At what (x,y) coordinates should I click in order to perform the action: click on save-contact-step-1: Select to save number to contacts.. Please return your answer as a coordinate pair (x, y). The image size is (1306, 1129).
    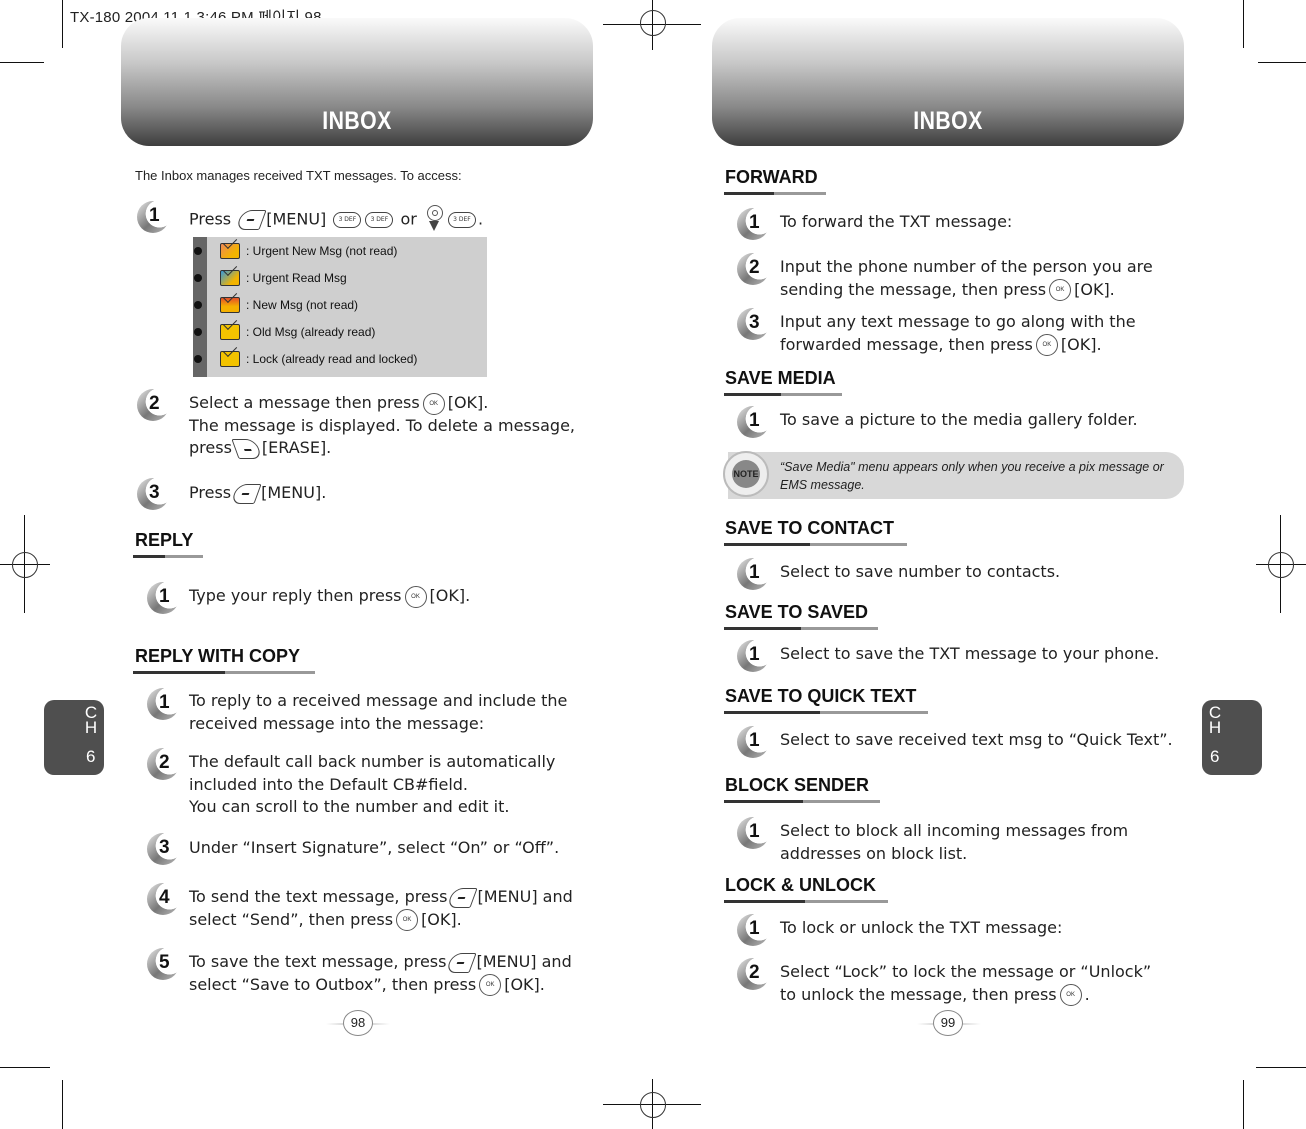
    Looking at the image, I should click on (920, 571).